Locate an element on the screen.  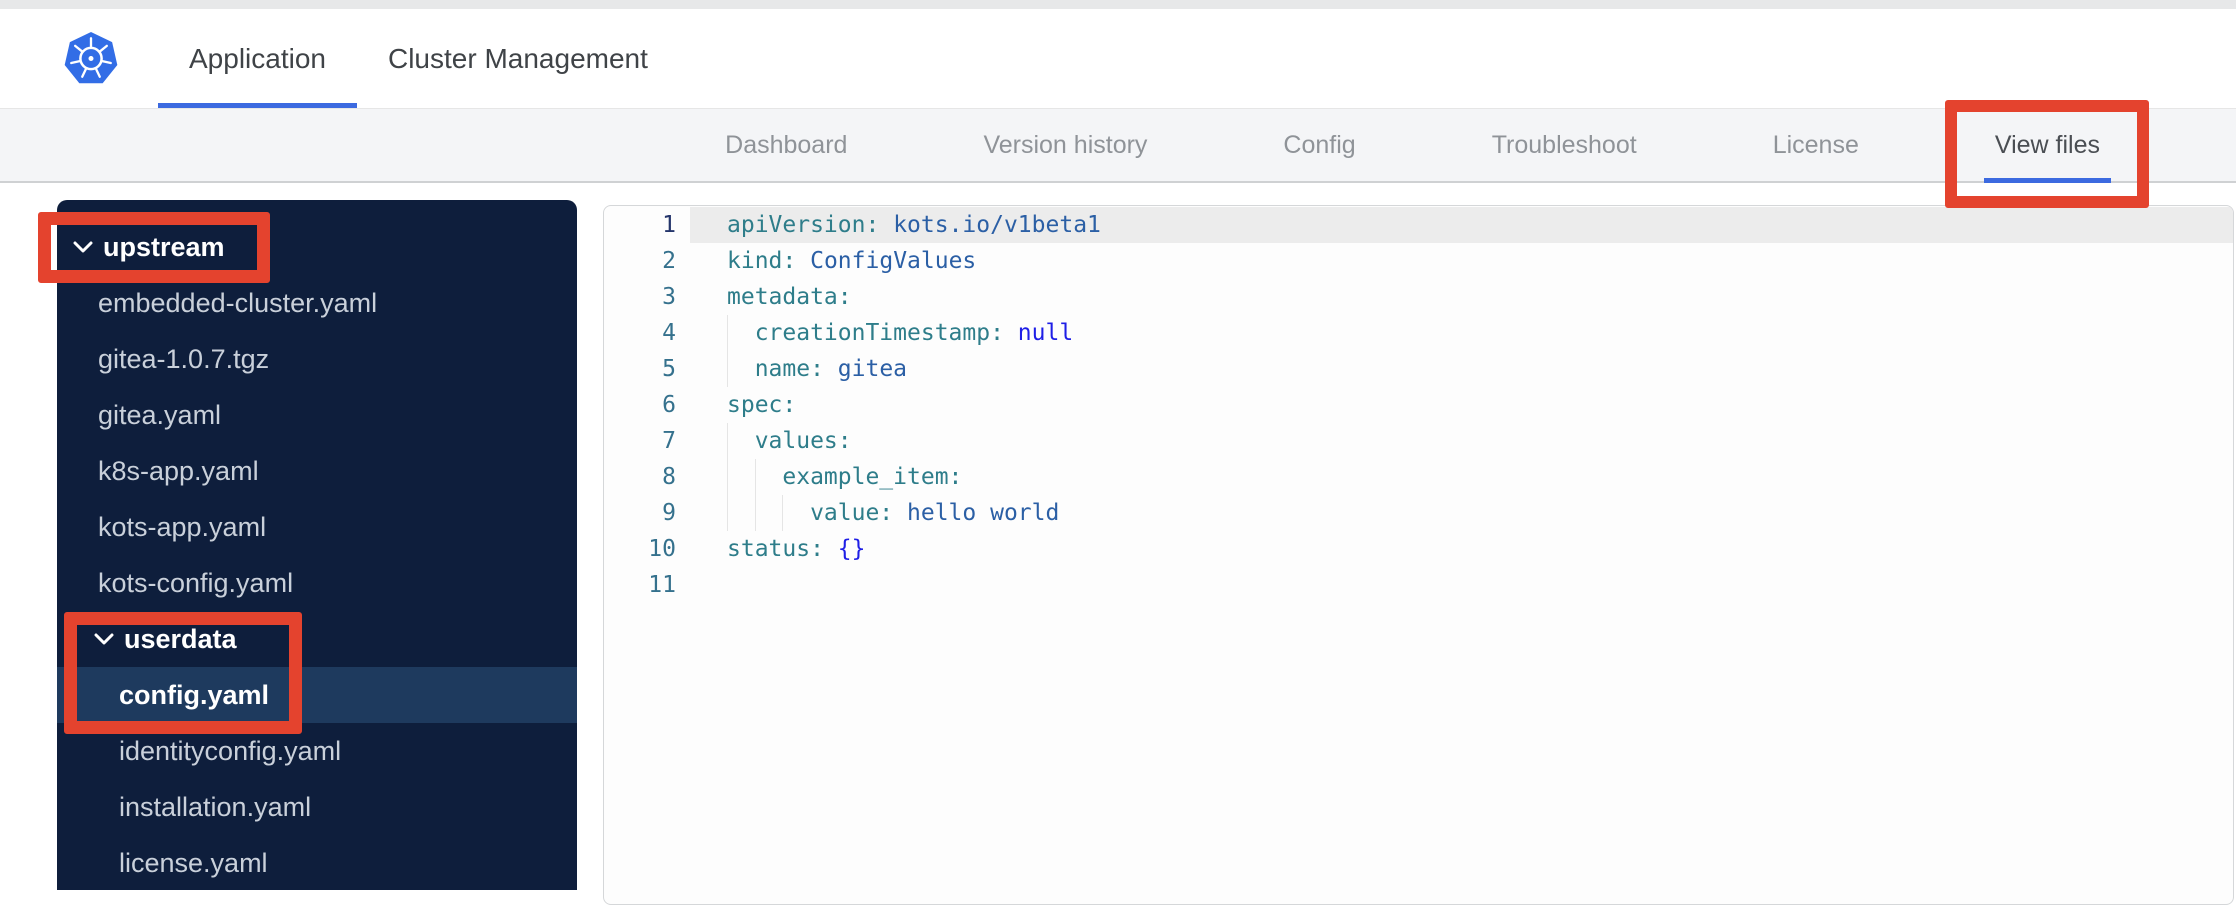
code-line-content: creationTimestamp: null is located at coordinates (1461, 333).